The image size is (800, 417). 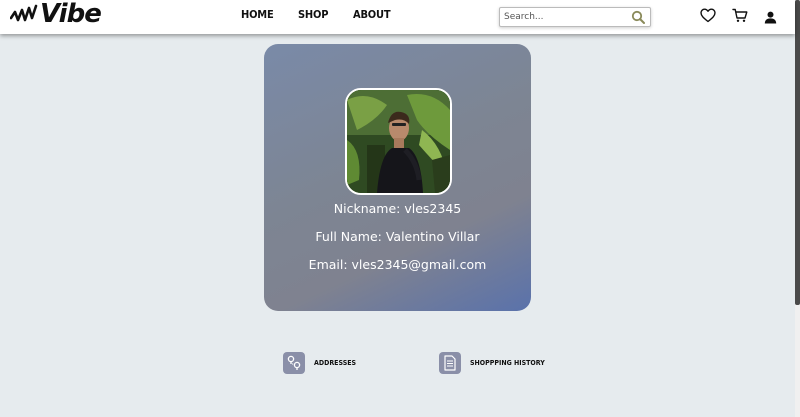 I want to click on top-navigation-bar: Vibe HOME SHOP ABOUT, so click(x=397, y=17).